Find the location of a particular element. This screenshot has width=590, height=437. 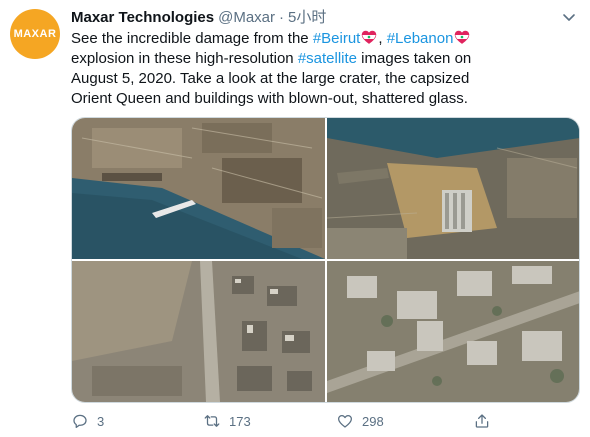

tweet-text-segment: , is located at coordinates (382, 38).